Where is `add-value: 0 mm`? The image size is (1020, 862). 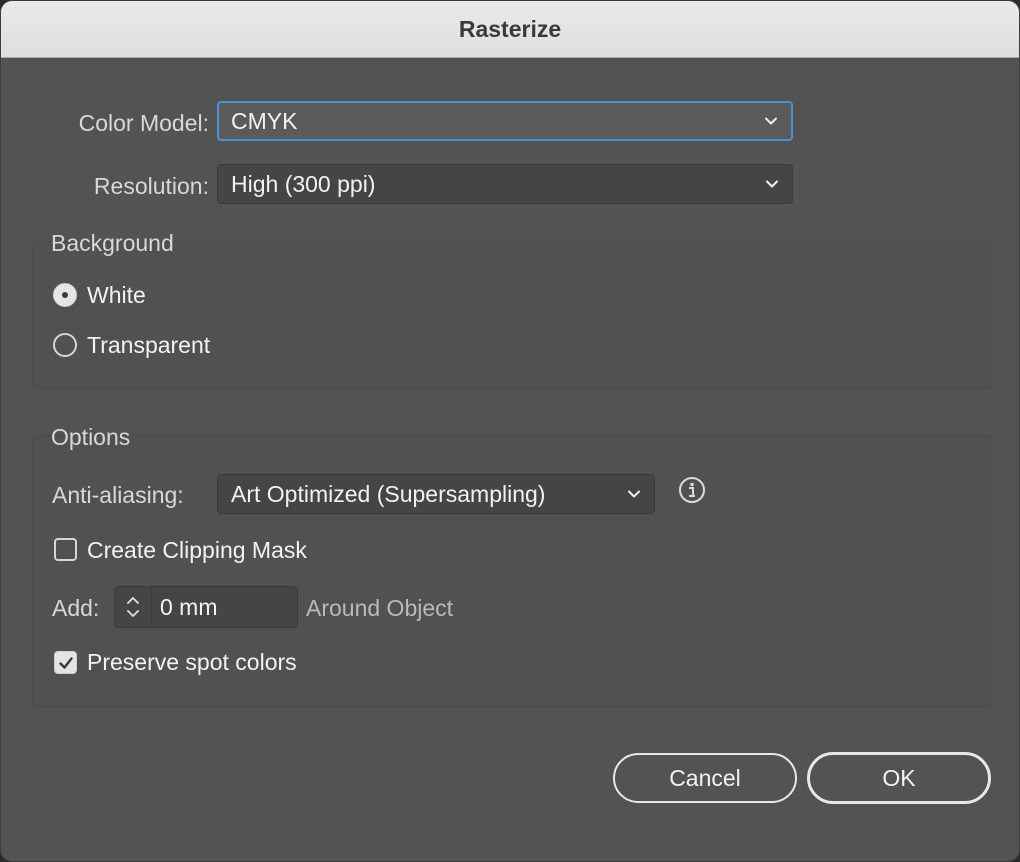
add-value: 0 mm is located at coordinates (185, 607).